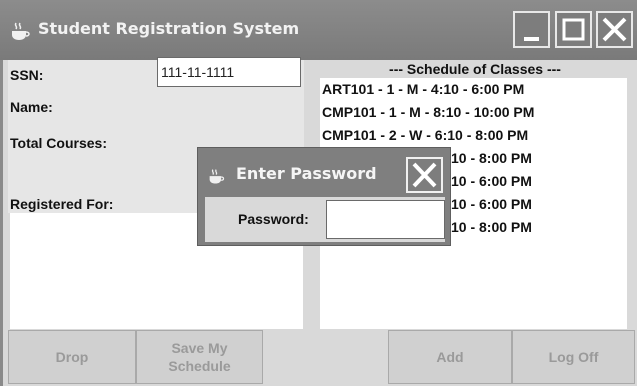 Image resolution: width=637 pixels, height=386 pixels. Describe the element at coordinates (306, 173) in the screenshot. I see `dialog-title: Enter Password` at that location.